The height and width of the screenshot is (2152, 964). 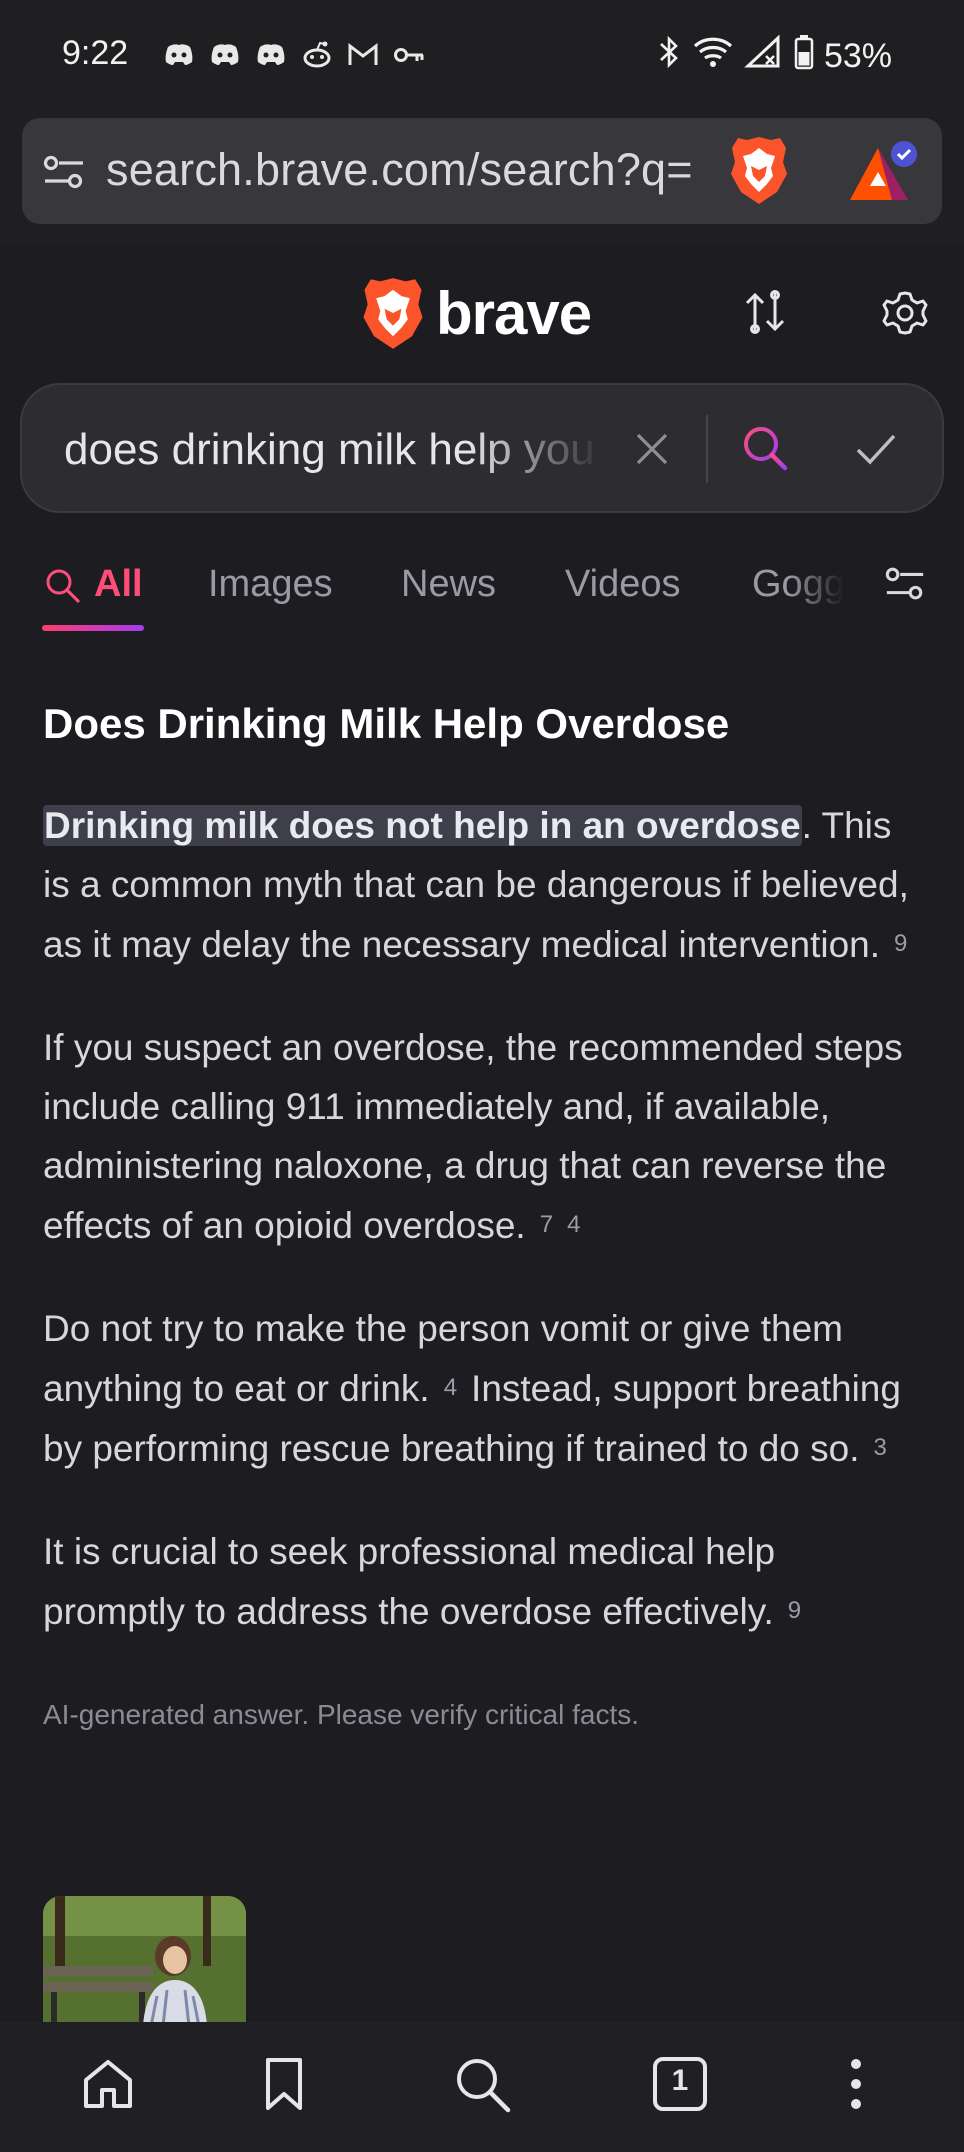 I want to click on tab-all: All, so click(x=93, y=584).